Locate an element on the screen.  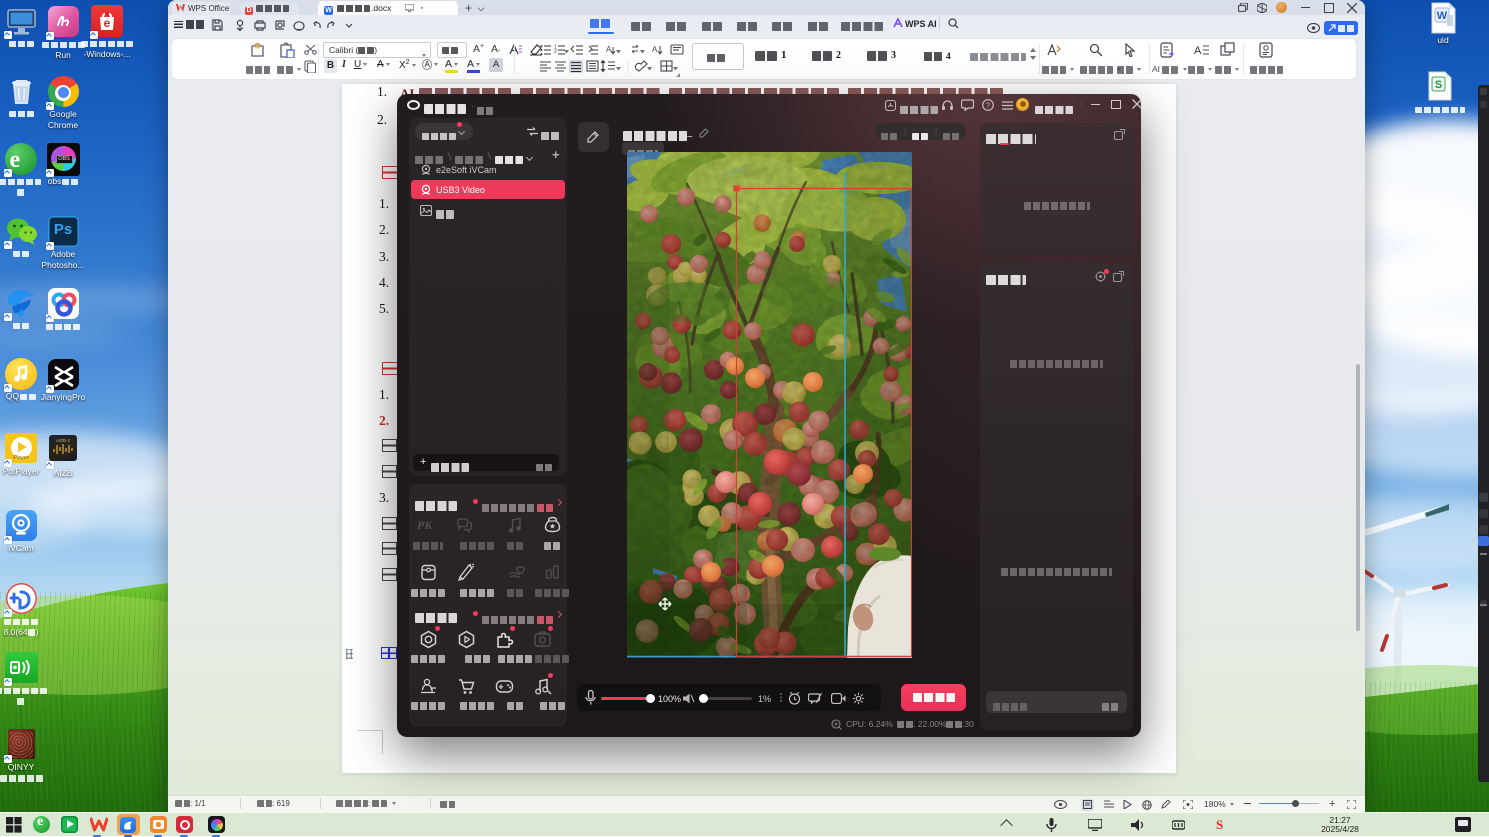
svg-text: W is located at coordinates (1442, 16).